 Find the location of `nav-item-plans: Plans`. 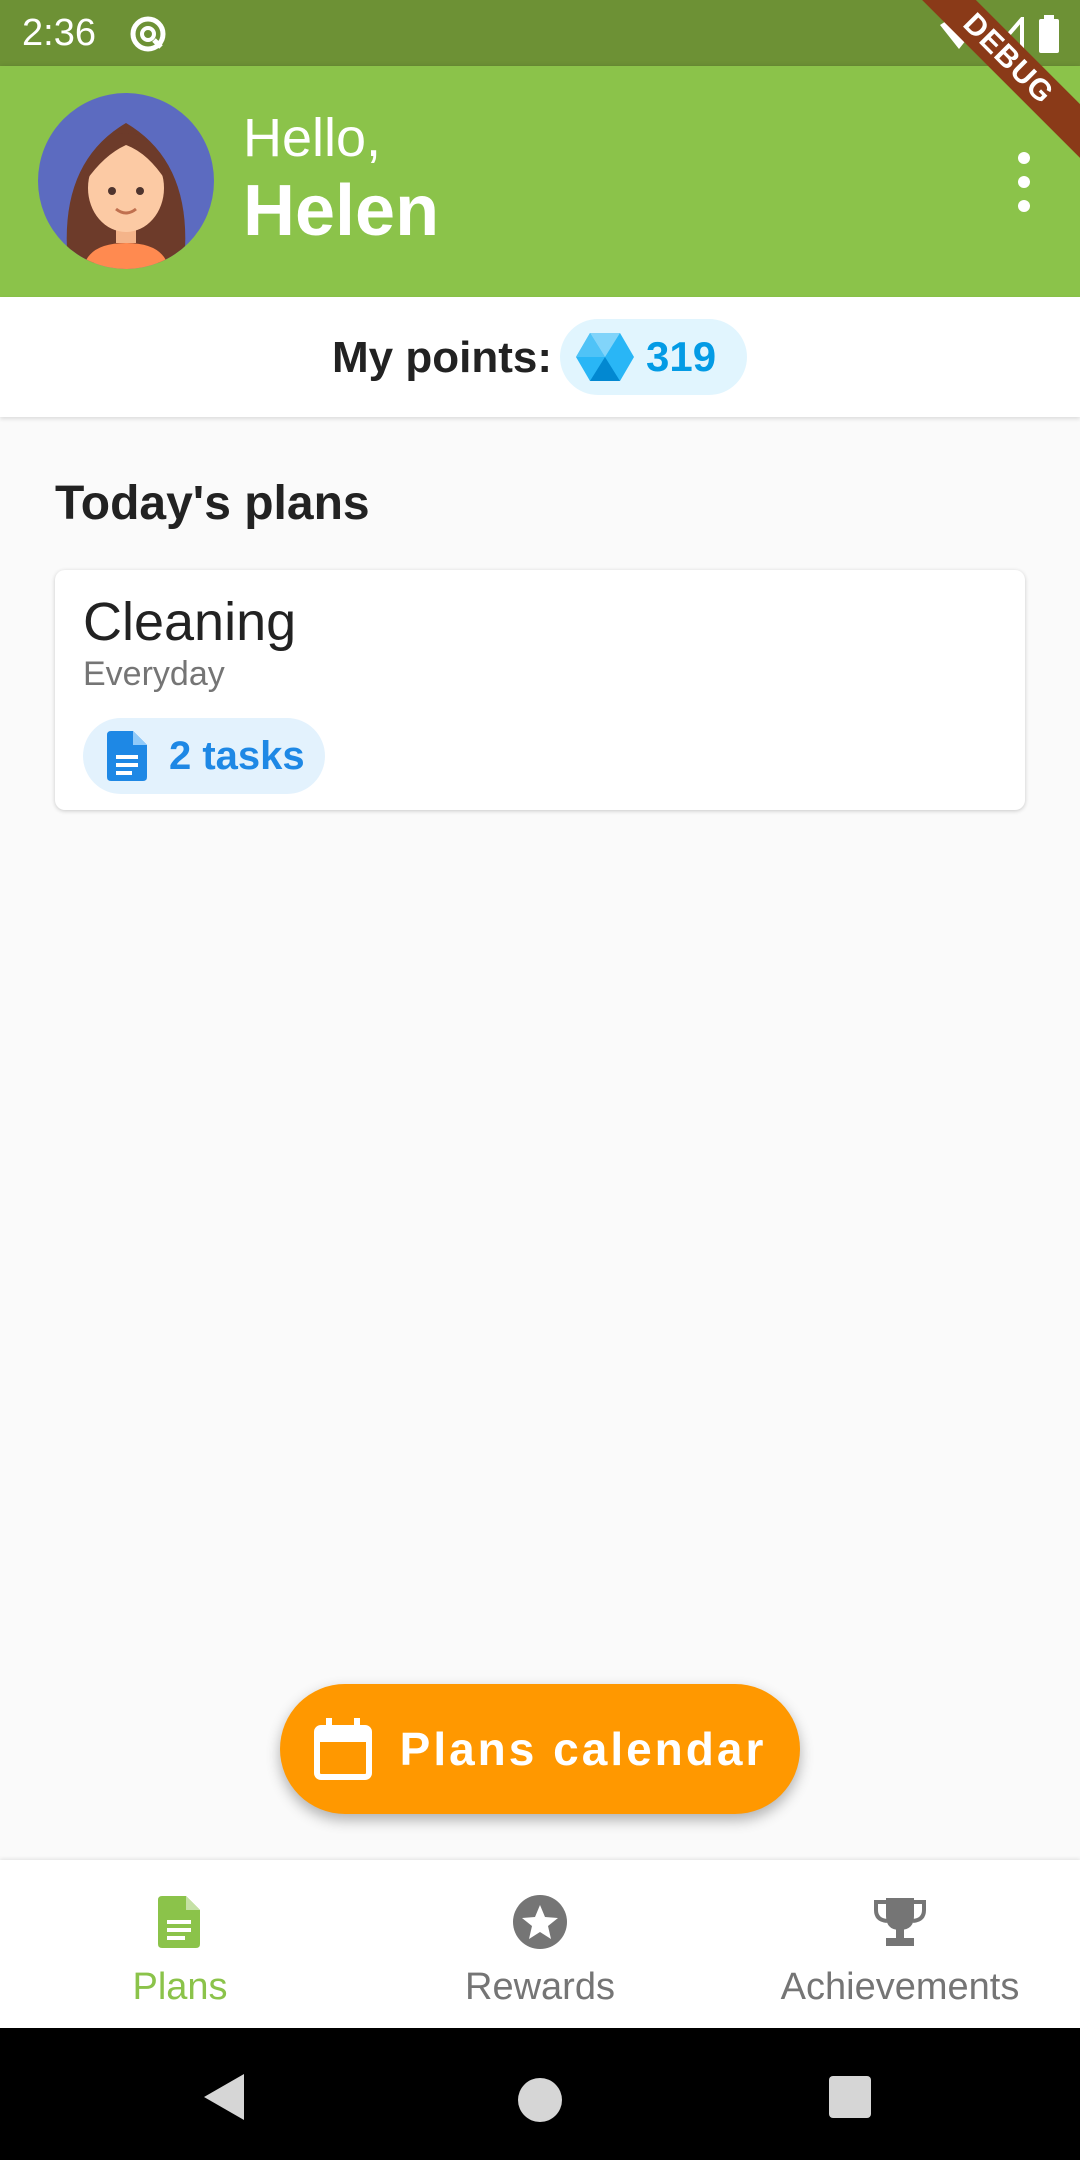

nav-item-plans: Plans is located at coordinates (180, 1944).